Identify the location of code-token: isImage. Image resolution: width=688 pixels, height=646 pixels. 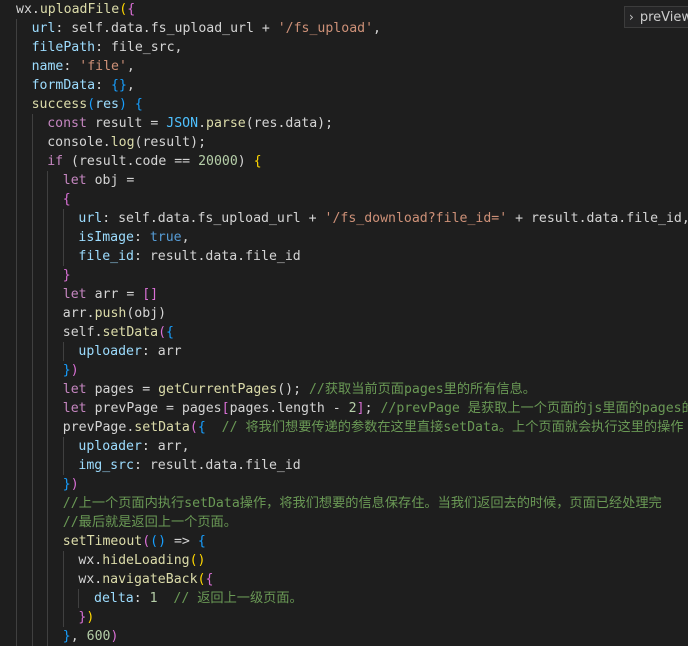
(106, 237).